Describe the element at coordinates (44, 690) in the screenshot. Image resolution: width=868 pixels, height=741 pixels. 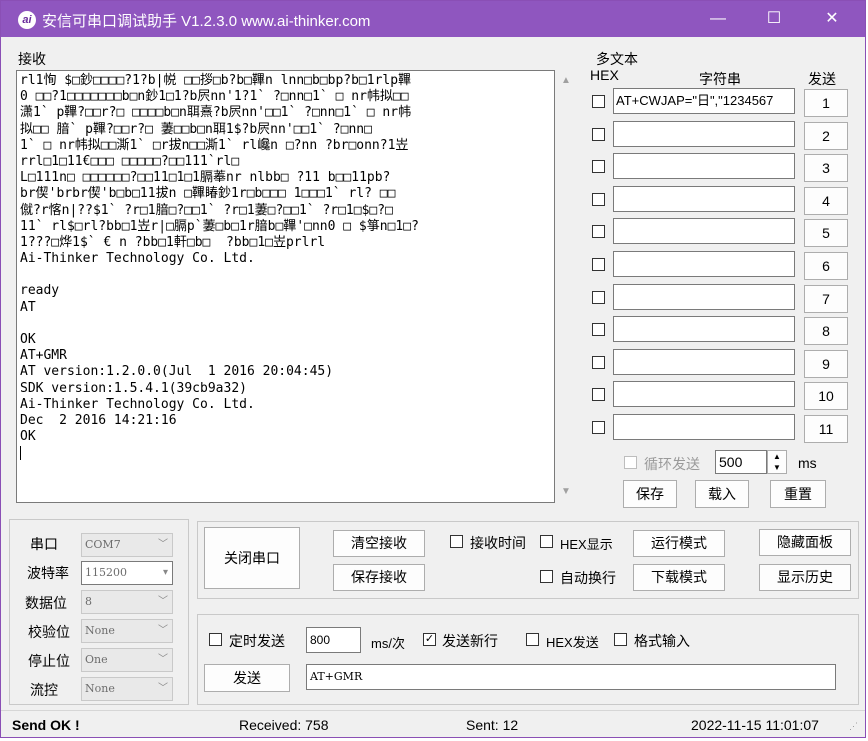
I see `flow-label: 流控` at that location.